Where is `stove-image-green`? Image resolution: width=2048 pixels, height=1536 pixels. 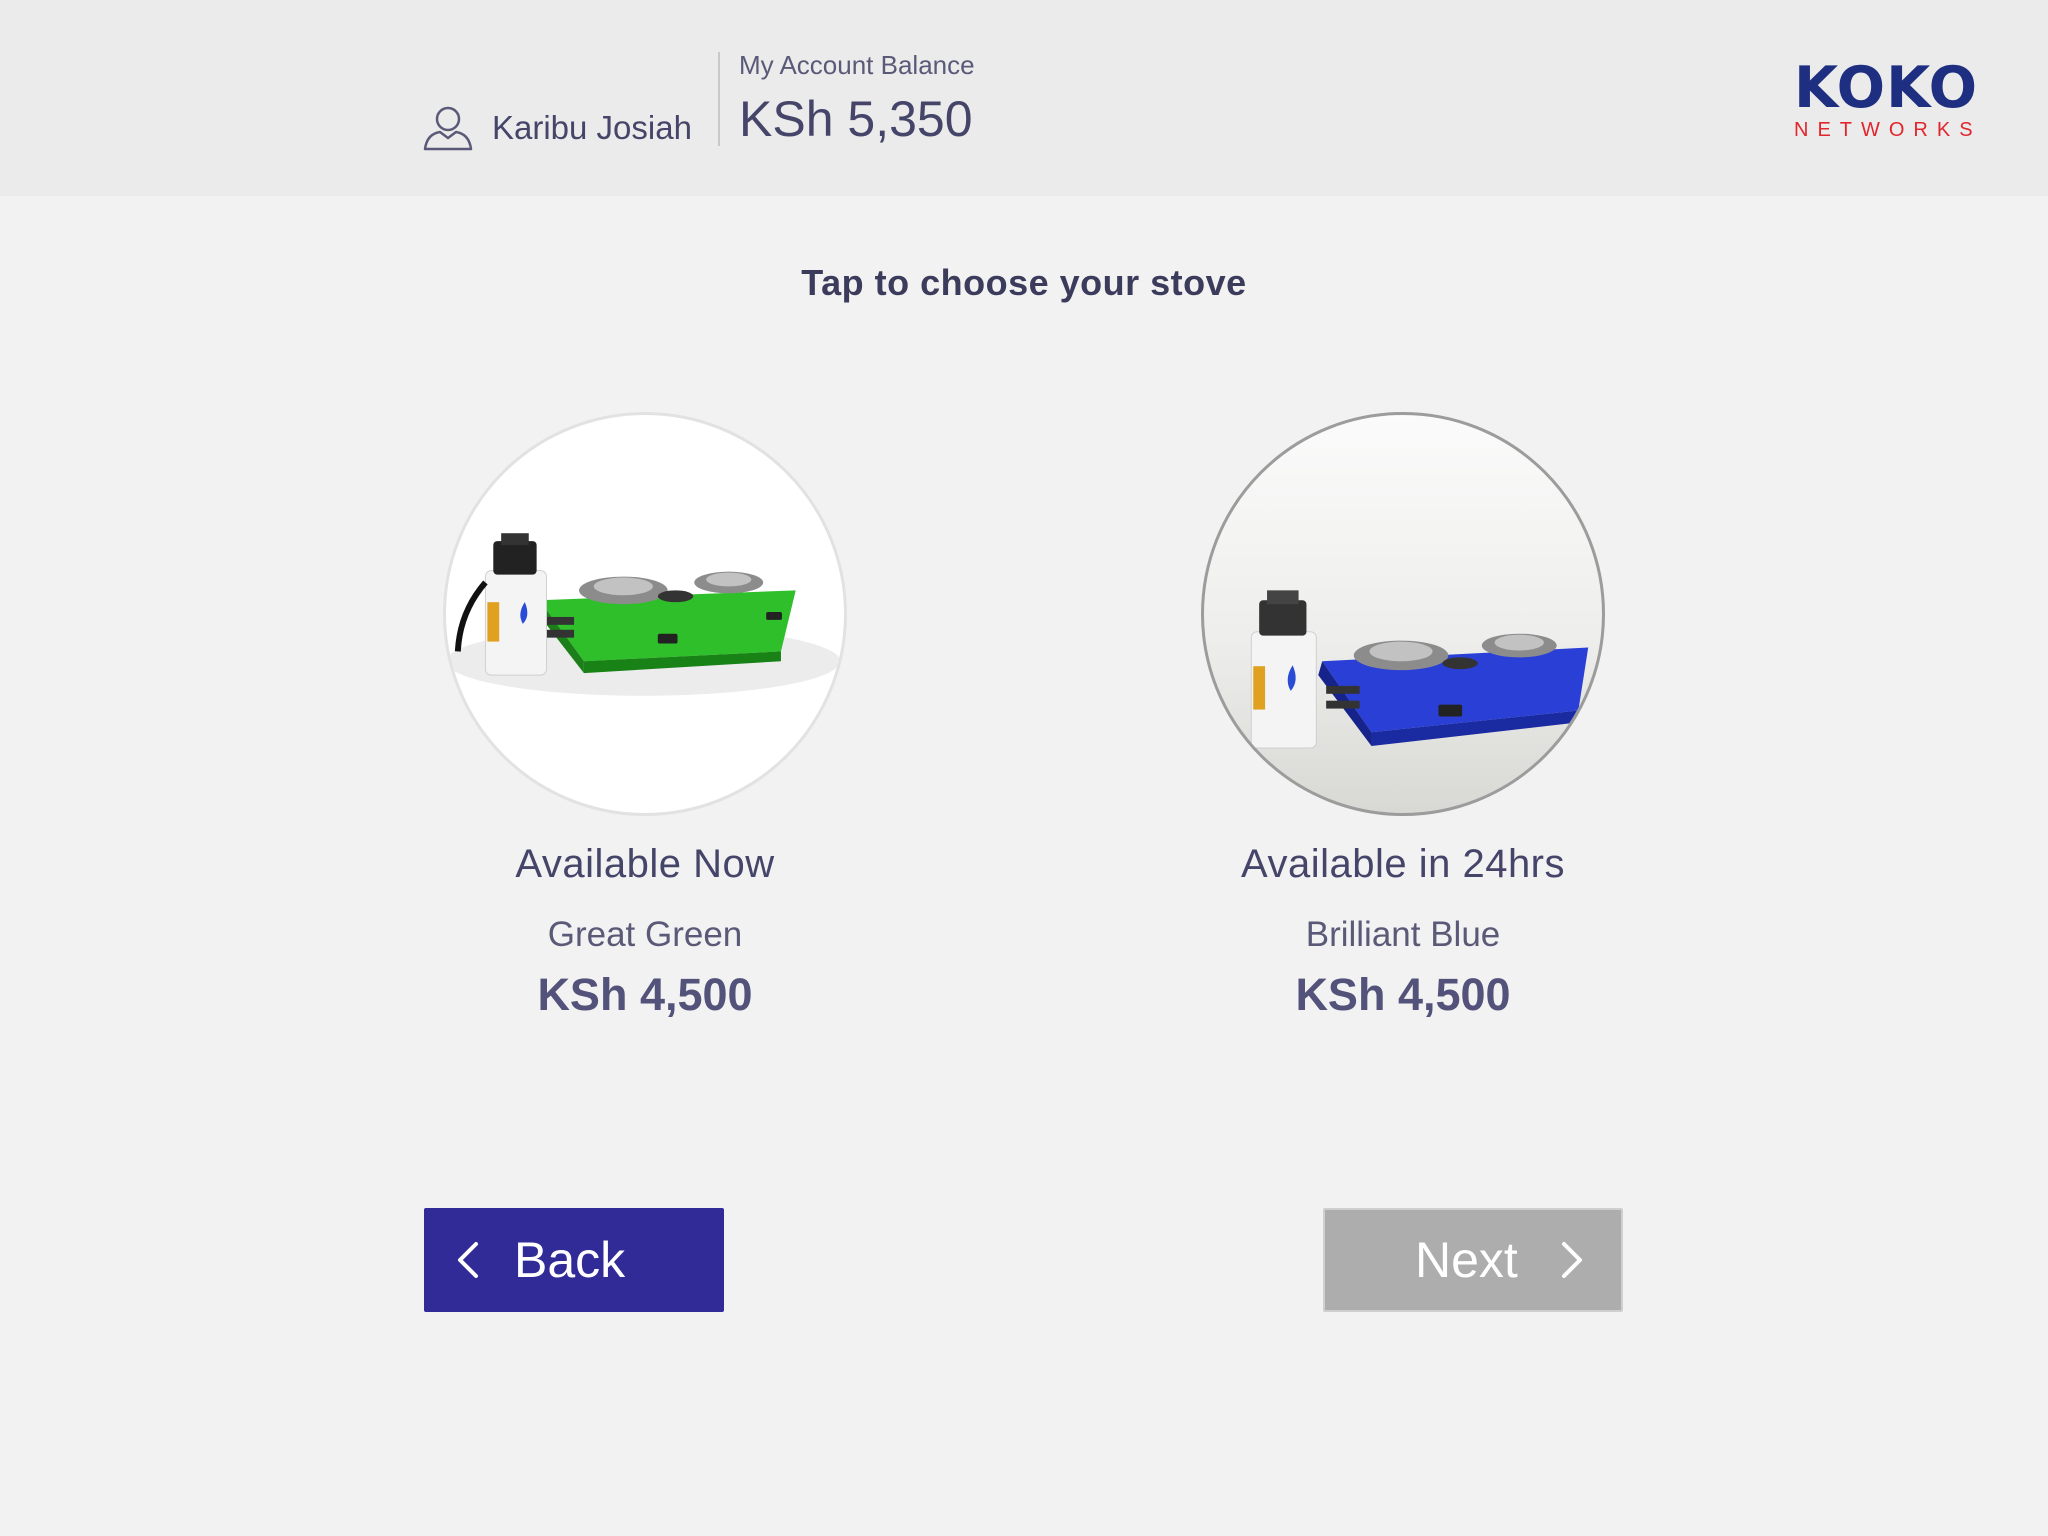
stove-image-green is located at coordinates (645, 614).